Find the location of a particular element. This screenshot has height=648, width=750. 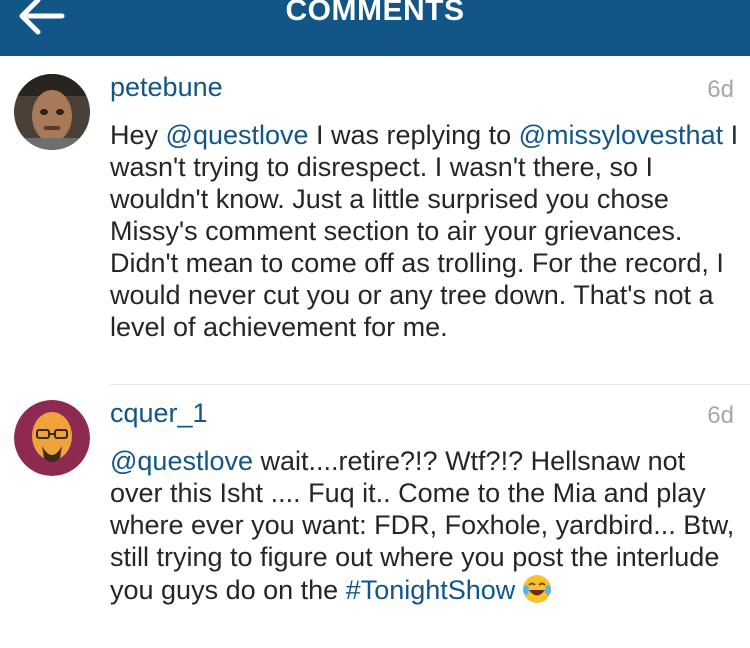

comment-text-segment: Hey is located at coordinates (138, 135).